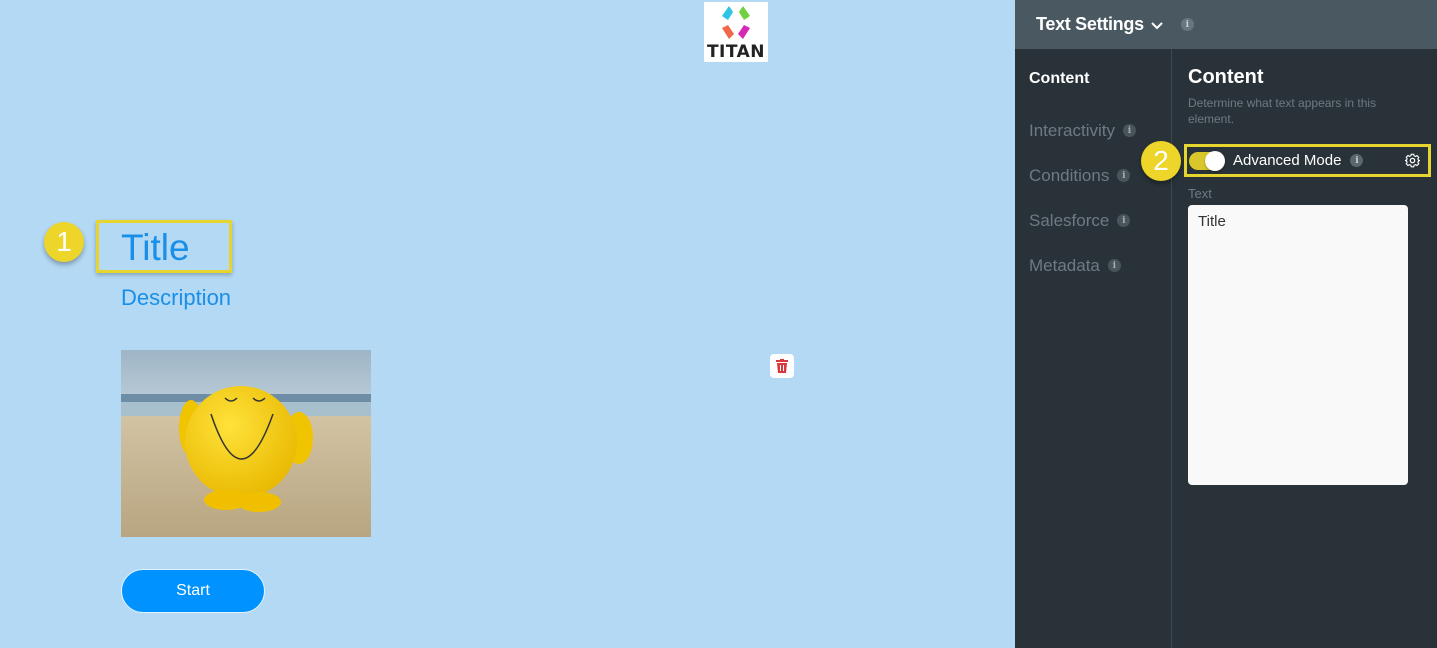 This screenshot has width=1437, height=648. I want to click on advanced-mode-label: Advanced Mode, so click(1287, 160).